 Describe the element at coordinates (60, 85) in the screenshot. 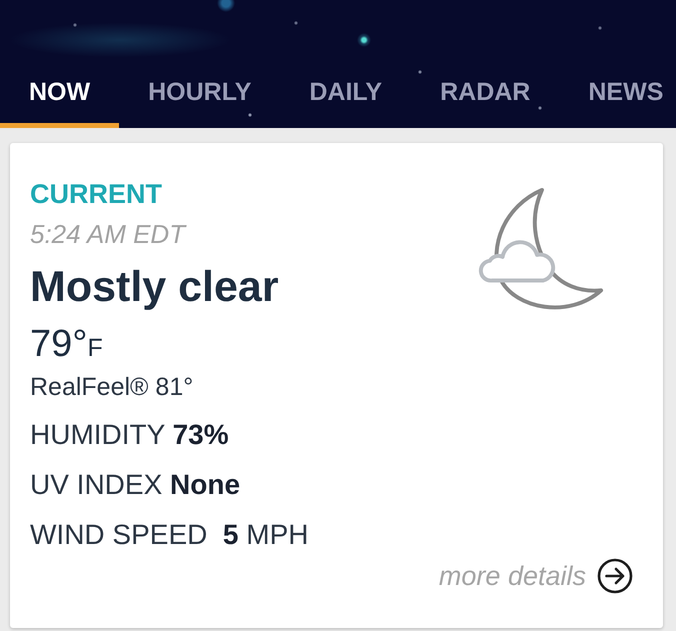

I see `tab: NOW` at that location.